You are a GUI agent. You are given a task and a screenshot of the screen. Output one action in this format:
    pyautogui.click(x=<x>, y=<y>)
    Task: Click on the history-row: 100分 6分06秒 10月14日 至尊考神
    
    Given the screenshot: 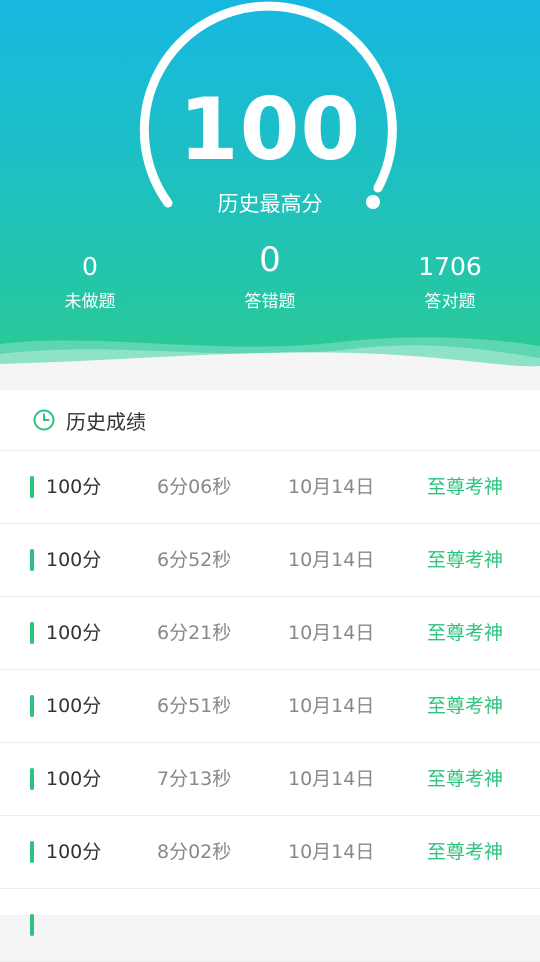 What is the action you would take?
    pyautogui.click(x=270, y=487)
    